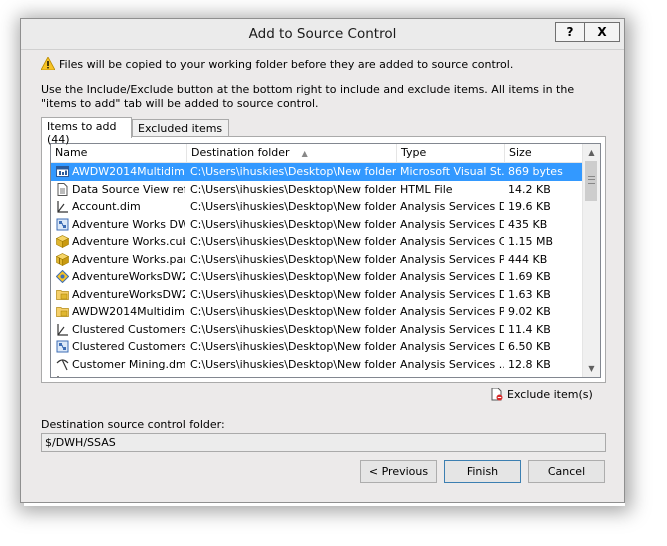  I want to click on cell-size: 1.63 KB, so click(529, 294).